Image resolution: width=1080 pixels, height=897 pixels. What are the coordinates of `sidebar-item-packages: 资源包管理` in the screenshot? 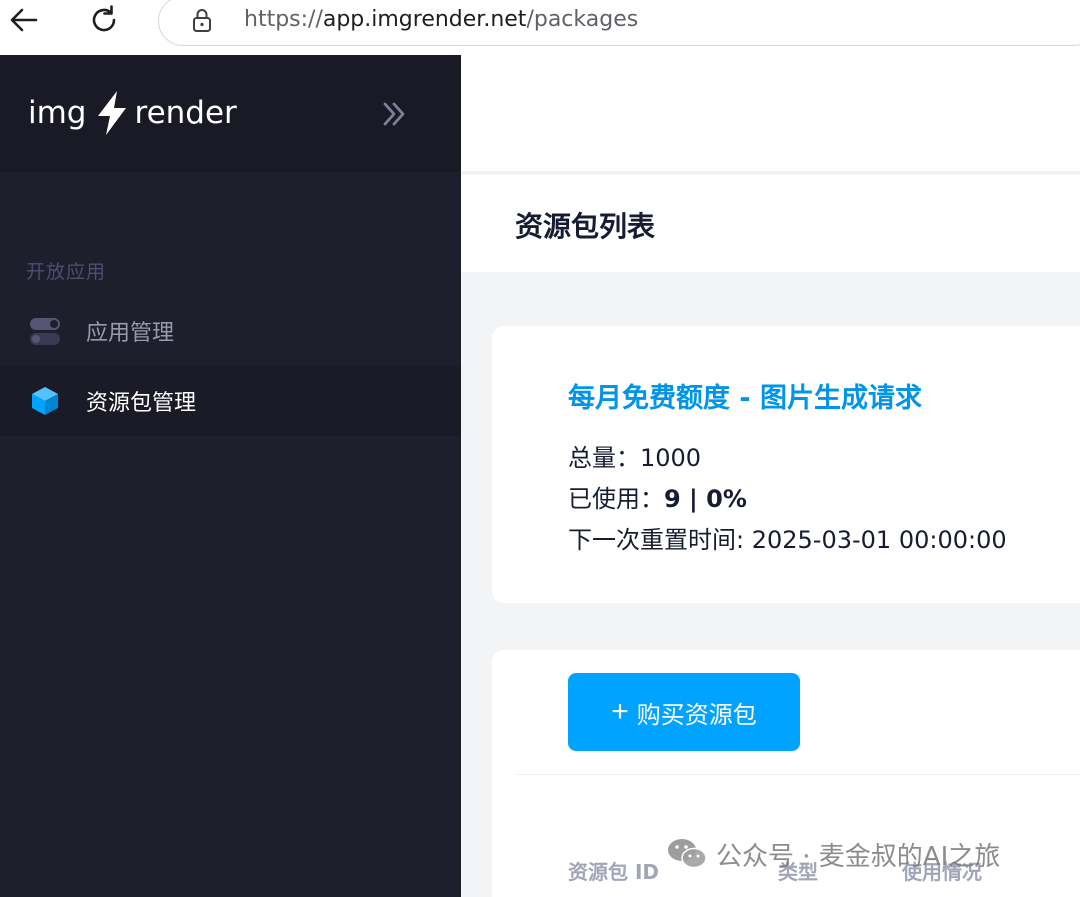 It's located at (230, 401).